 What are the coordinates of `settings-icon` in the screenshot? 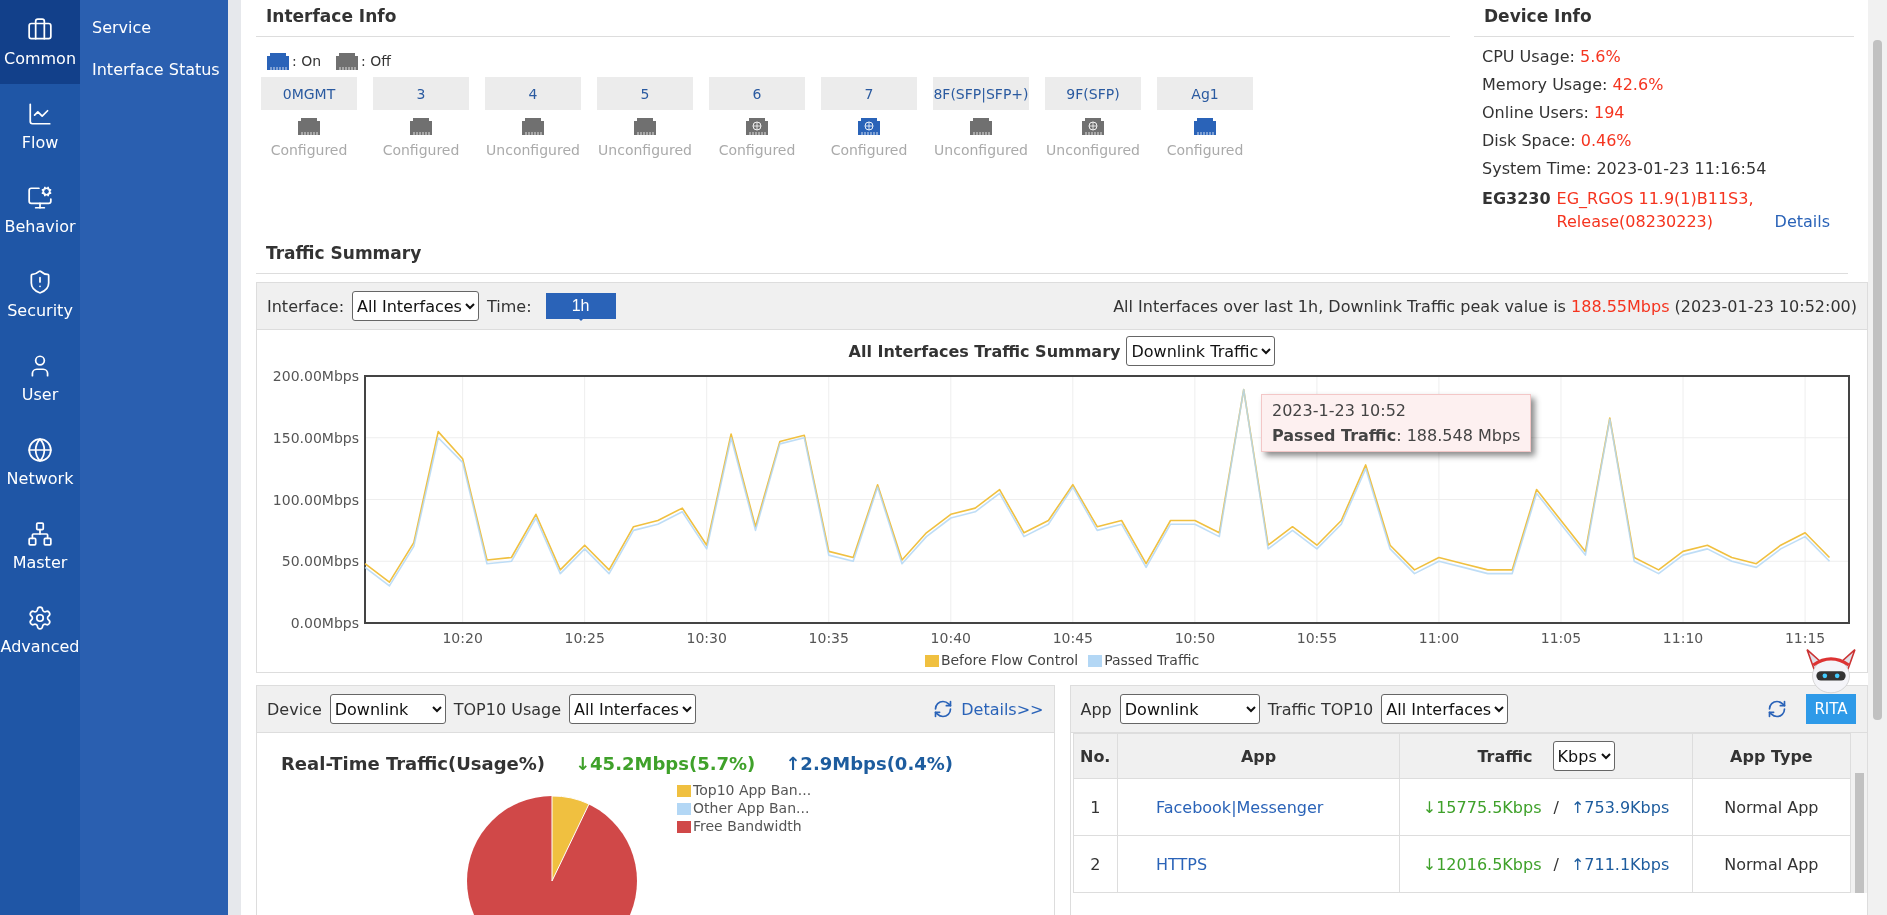 It's located at (40, 617).